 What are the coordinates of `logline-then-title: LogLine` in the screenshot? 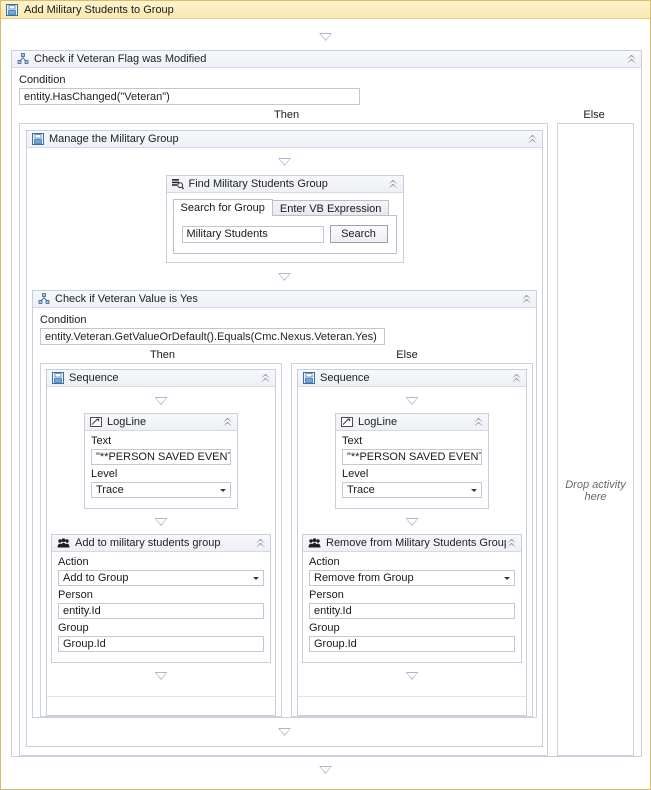 It's located at (127, 422).